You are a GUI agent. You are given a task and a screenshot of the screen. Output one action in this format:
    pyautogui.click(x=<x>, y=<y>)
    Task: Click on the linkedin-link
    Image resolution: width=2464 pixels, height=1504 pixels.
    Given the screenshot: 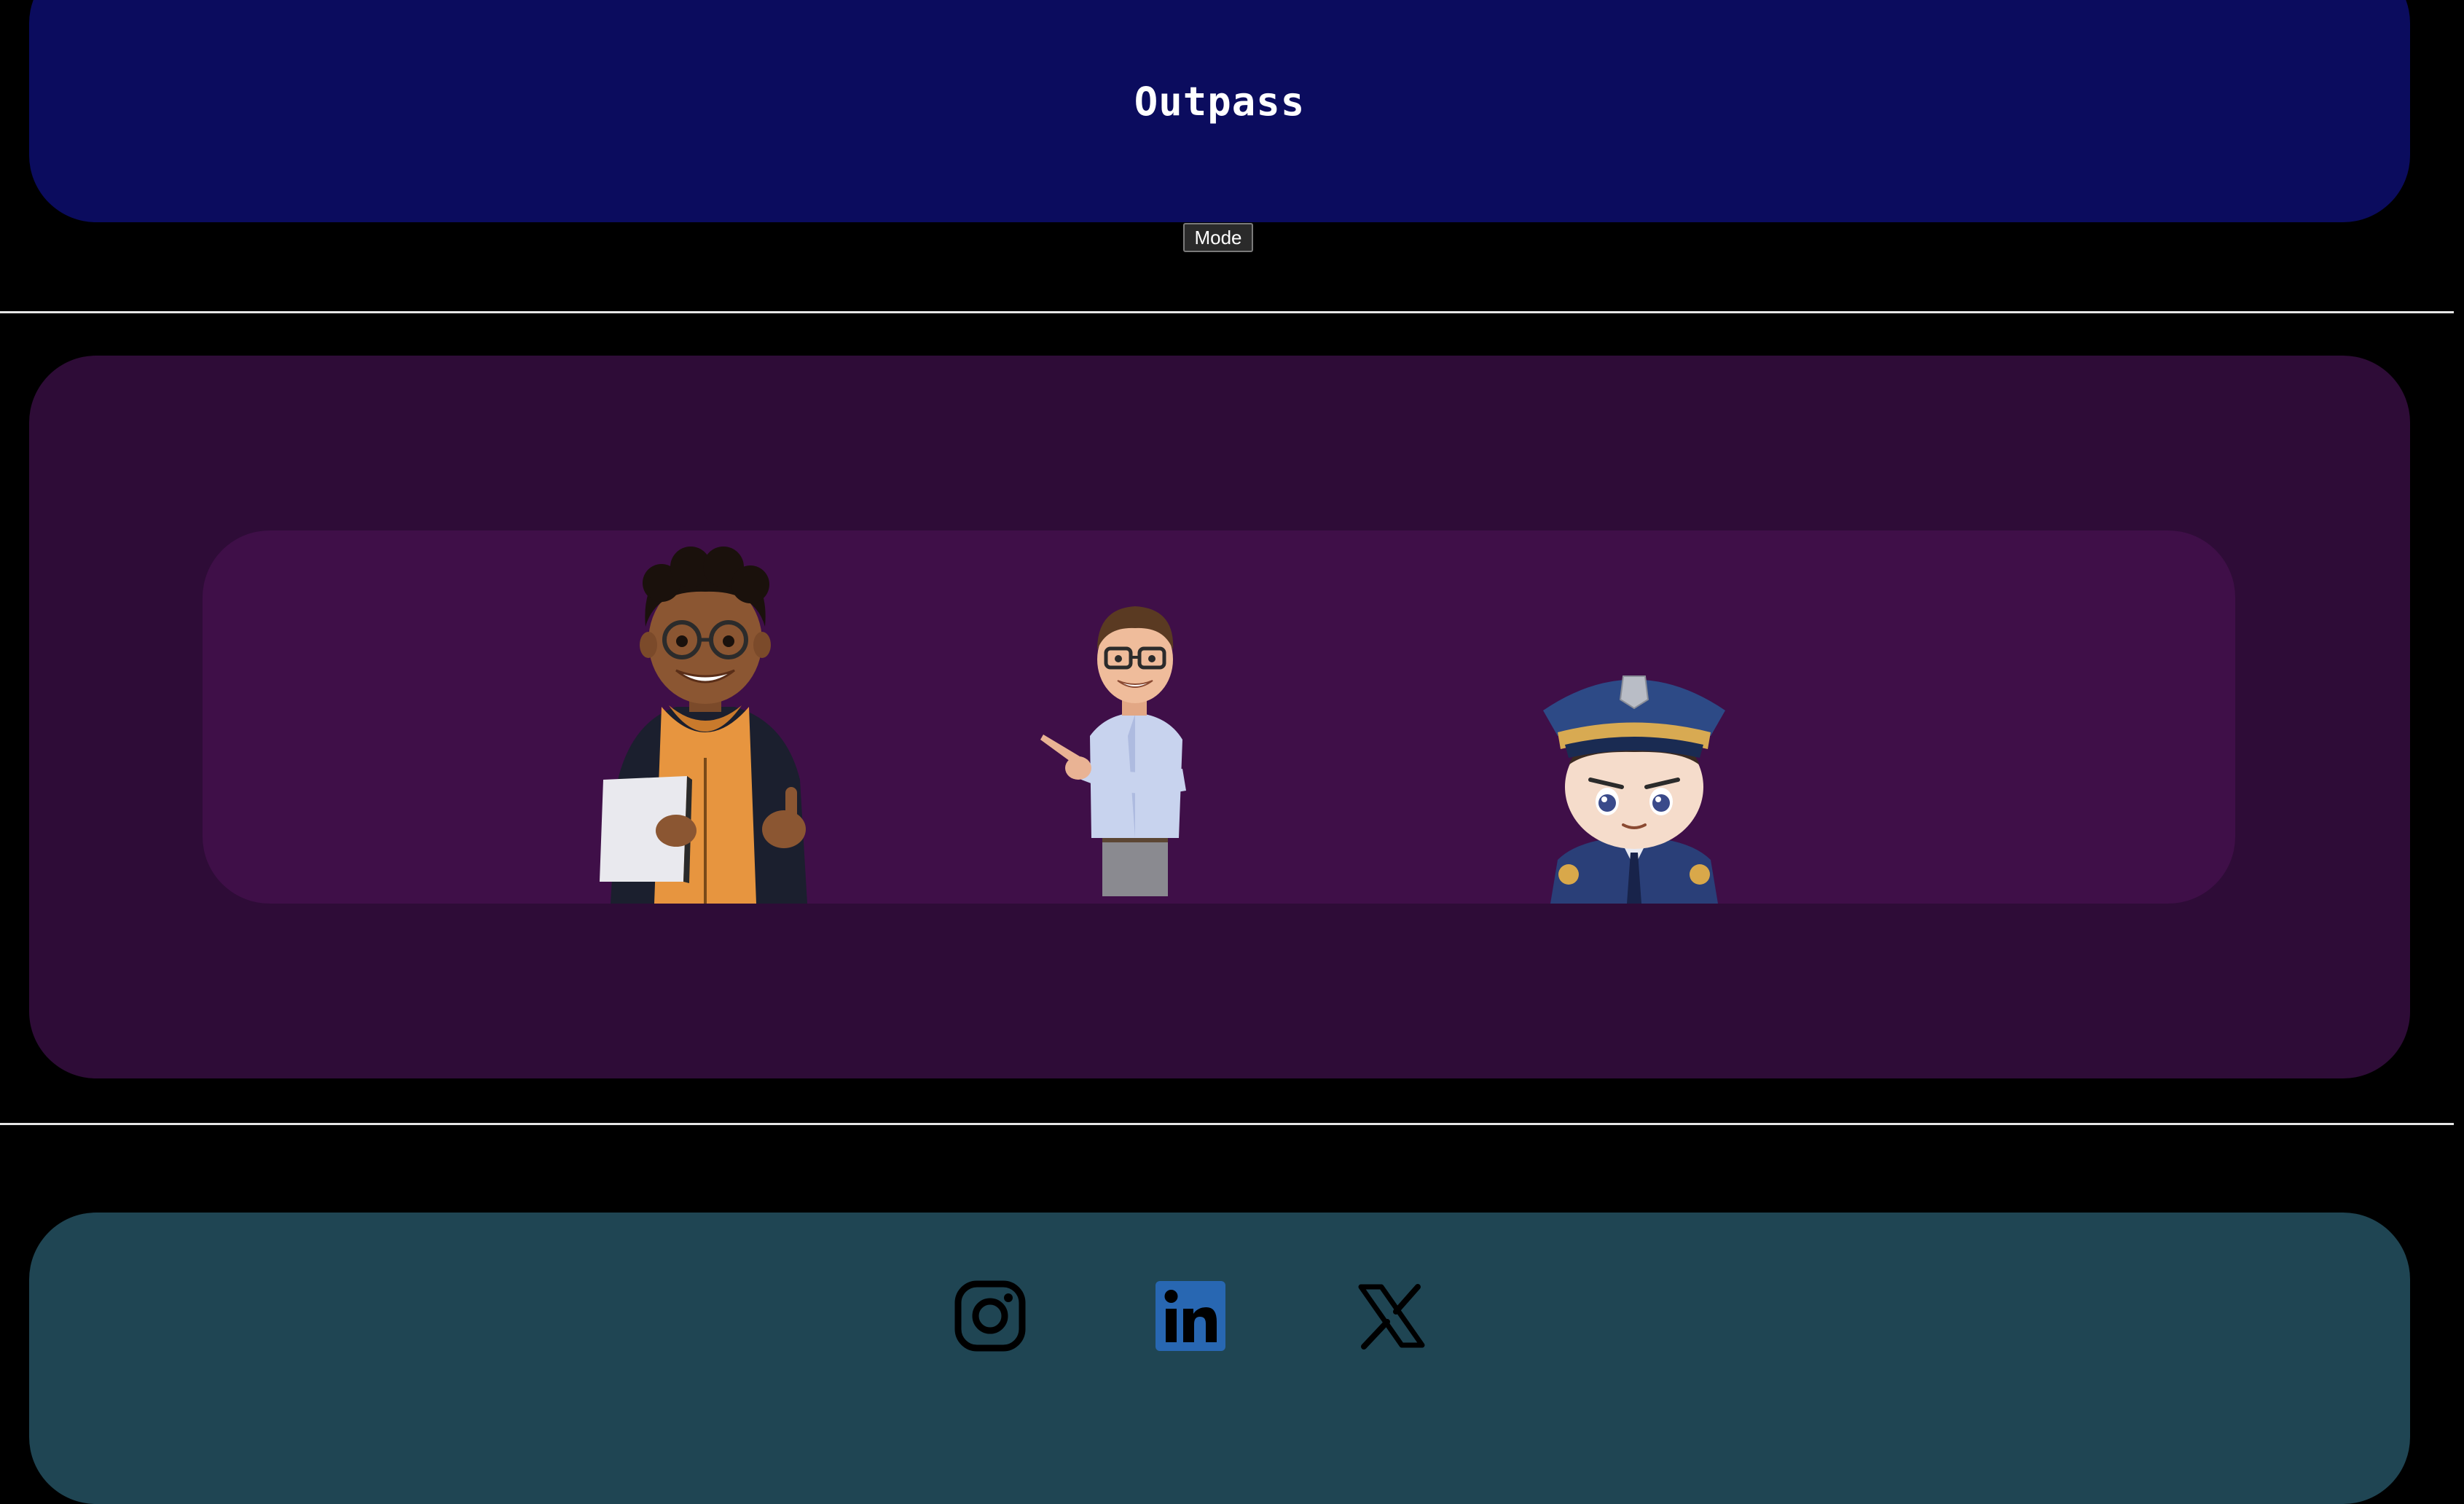 What is the action you would take?
    pyautogui.click(x=1190, y=1316)
    